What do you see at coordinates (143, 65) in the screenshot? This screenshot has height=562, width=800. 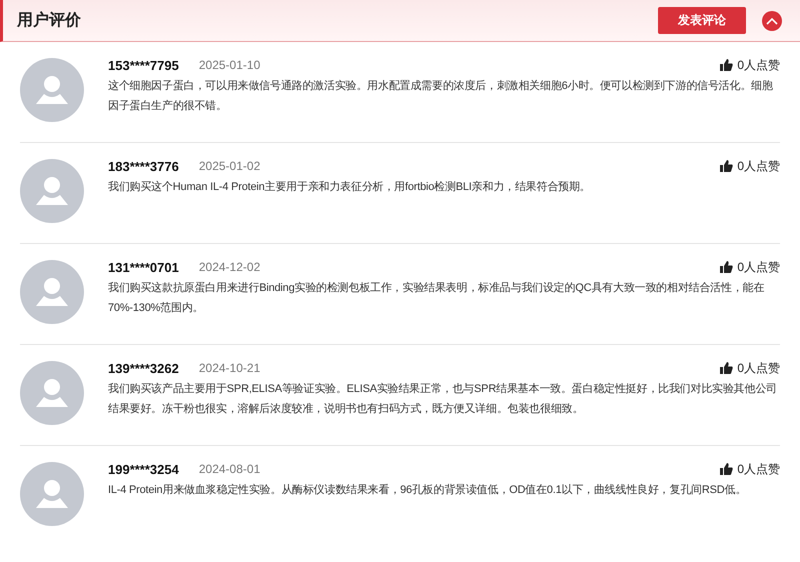 I see `username: 153****7795` at bounding box center [143, 65].